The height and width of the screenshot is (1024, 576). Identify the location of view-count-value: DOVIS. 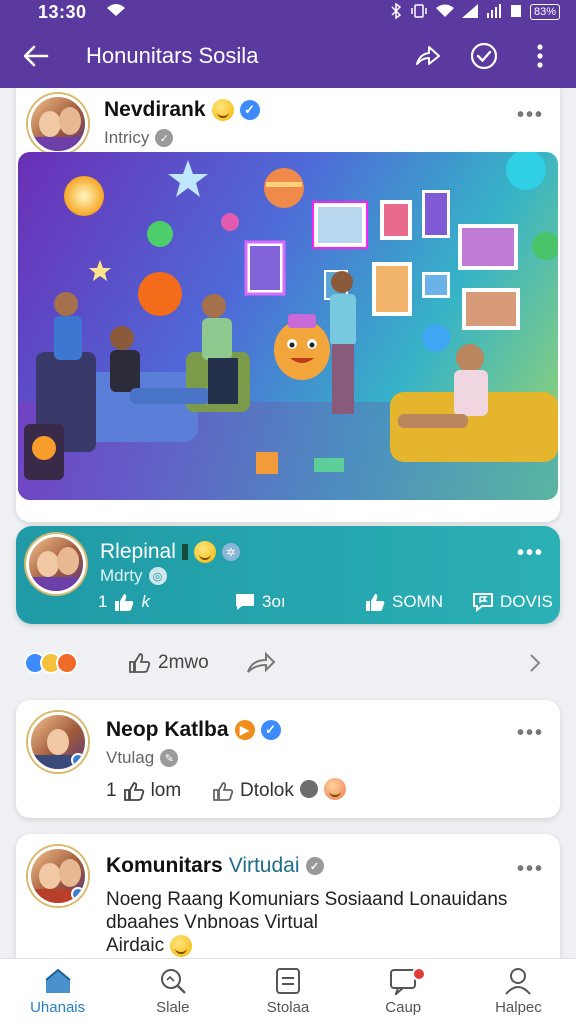
(526, 601).